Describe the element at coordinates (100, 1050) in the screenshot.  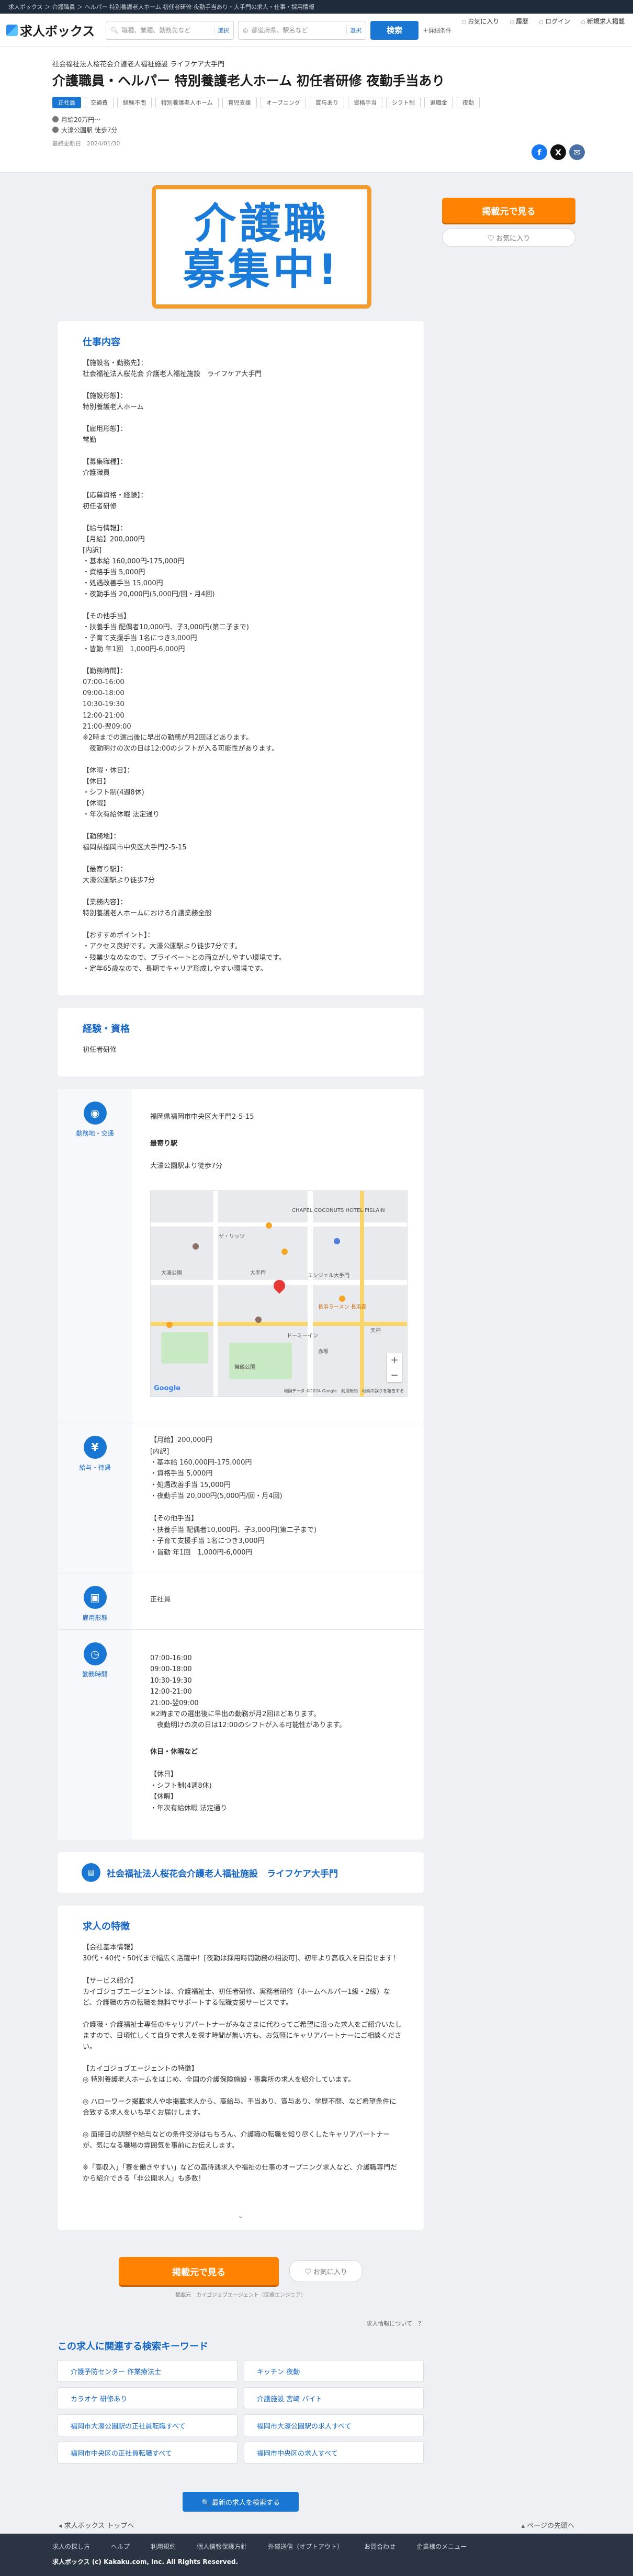
I see `qualification-body: 初任者研修` at that location.